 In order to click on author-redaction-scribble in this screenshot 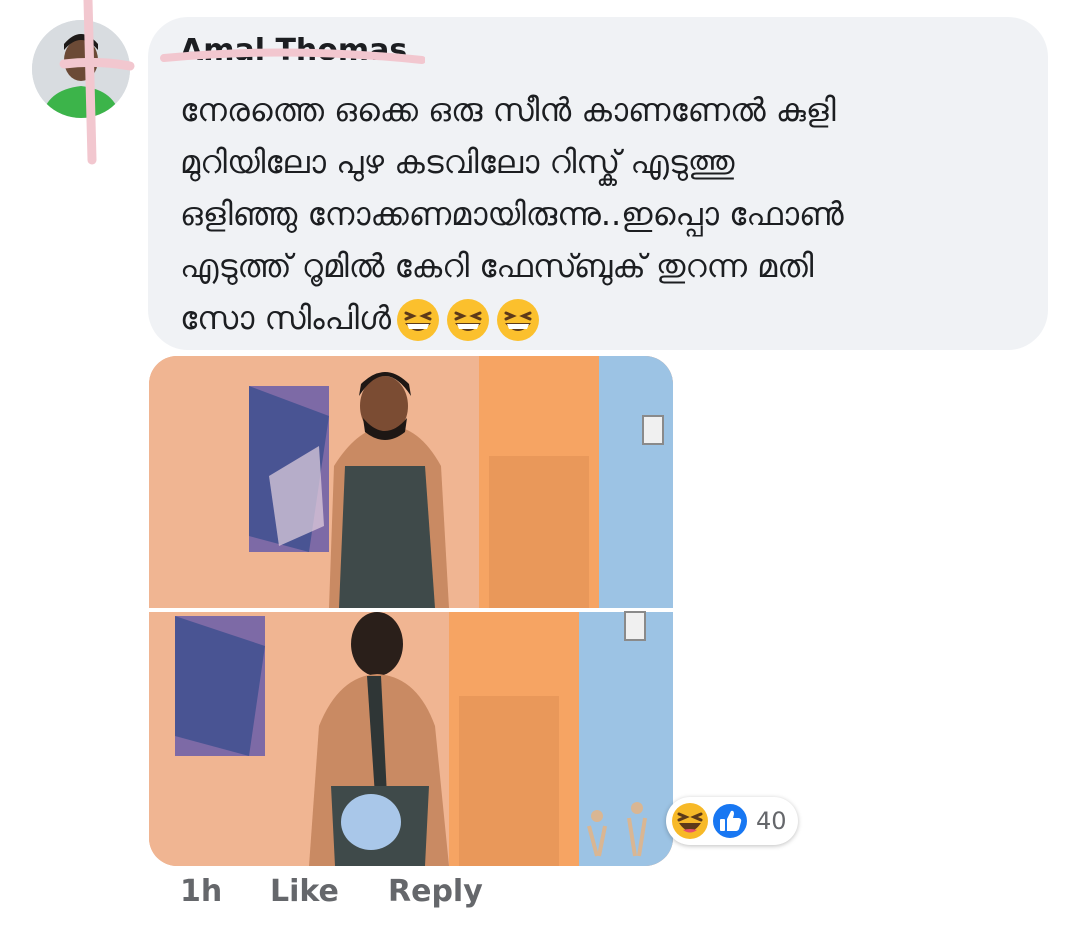, I will do `click(292, 56)`.